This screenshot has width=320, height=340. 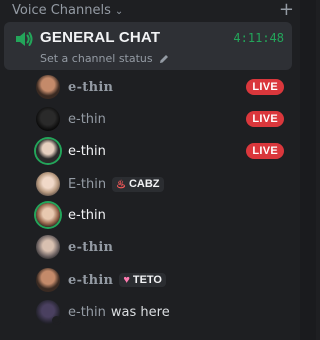 I want to click on server-tag: ♥ TETO, so click(x=142, y=280).